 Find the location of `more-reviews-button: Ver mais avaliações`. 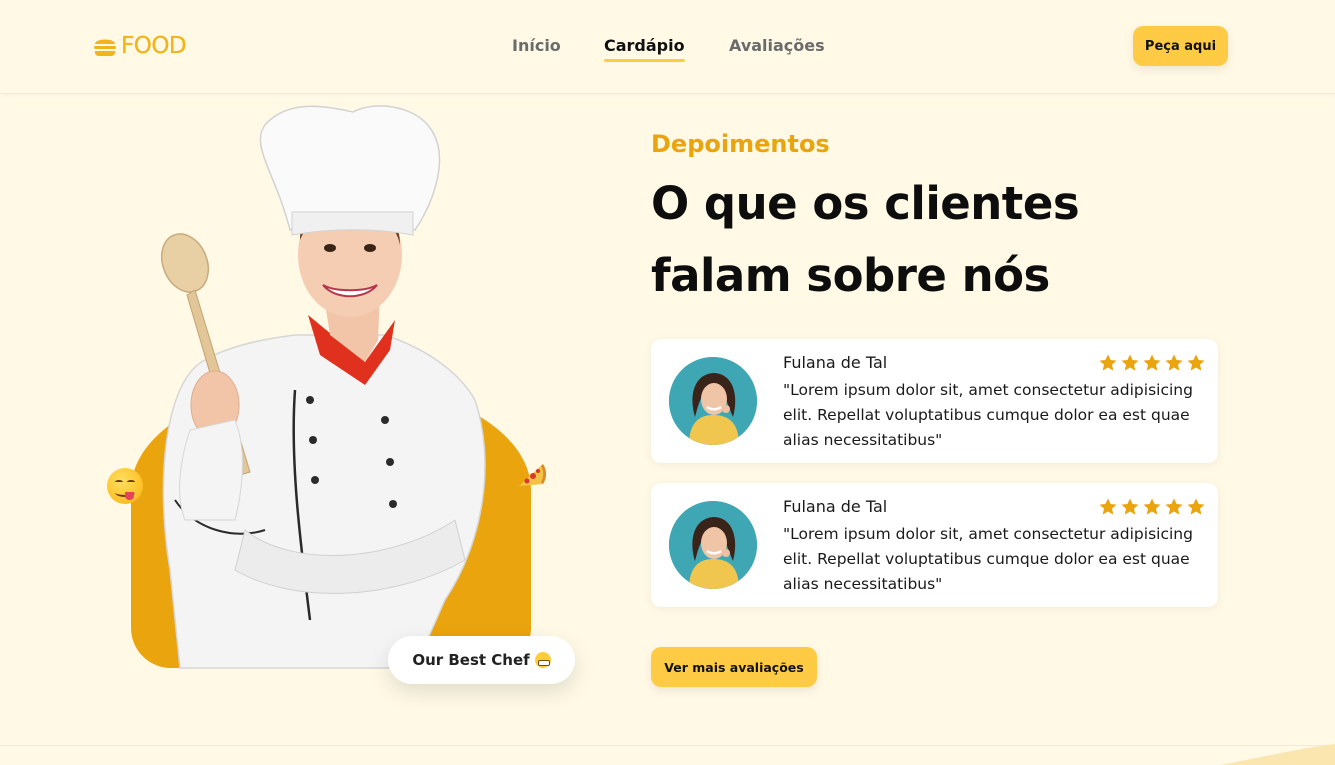

more-reviews-button: Ver mais avaliações is located at coordinates (734, 667).